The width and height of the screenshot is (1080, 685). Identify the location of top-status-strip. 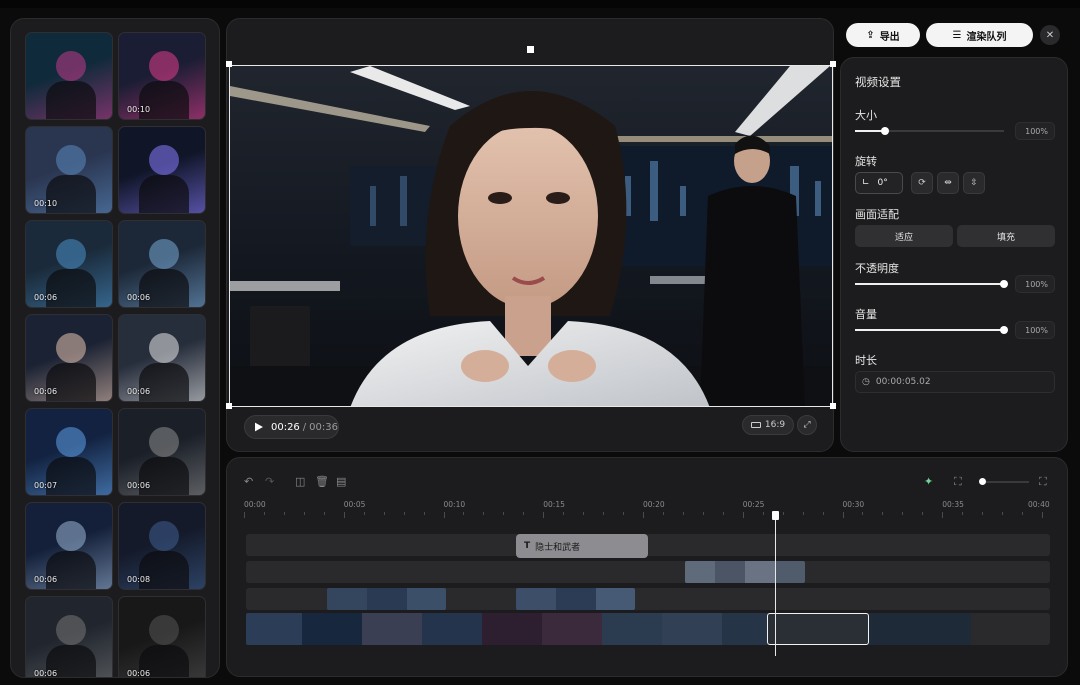
(540, 4).